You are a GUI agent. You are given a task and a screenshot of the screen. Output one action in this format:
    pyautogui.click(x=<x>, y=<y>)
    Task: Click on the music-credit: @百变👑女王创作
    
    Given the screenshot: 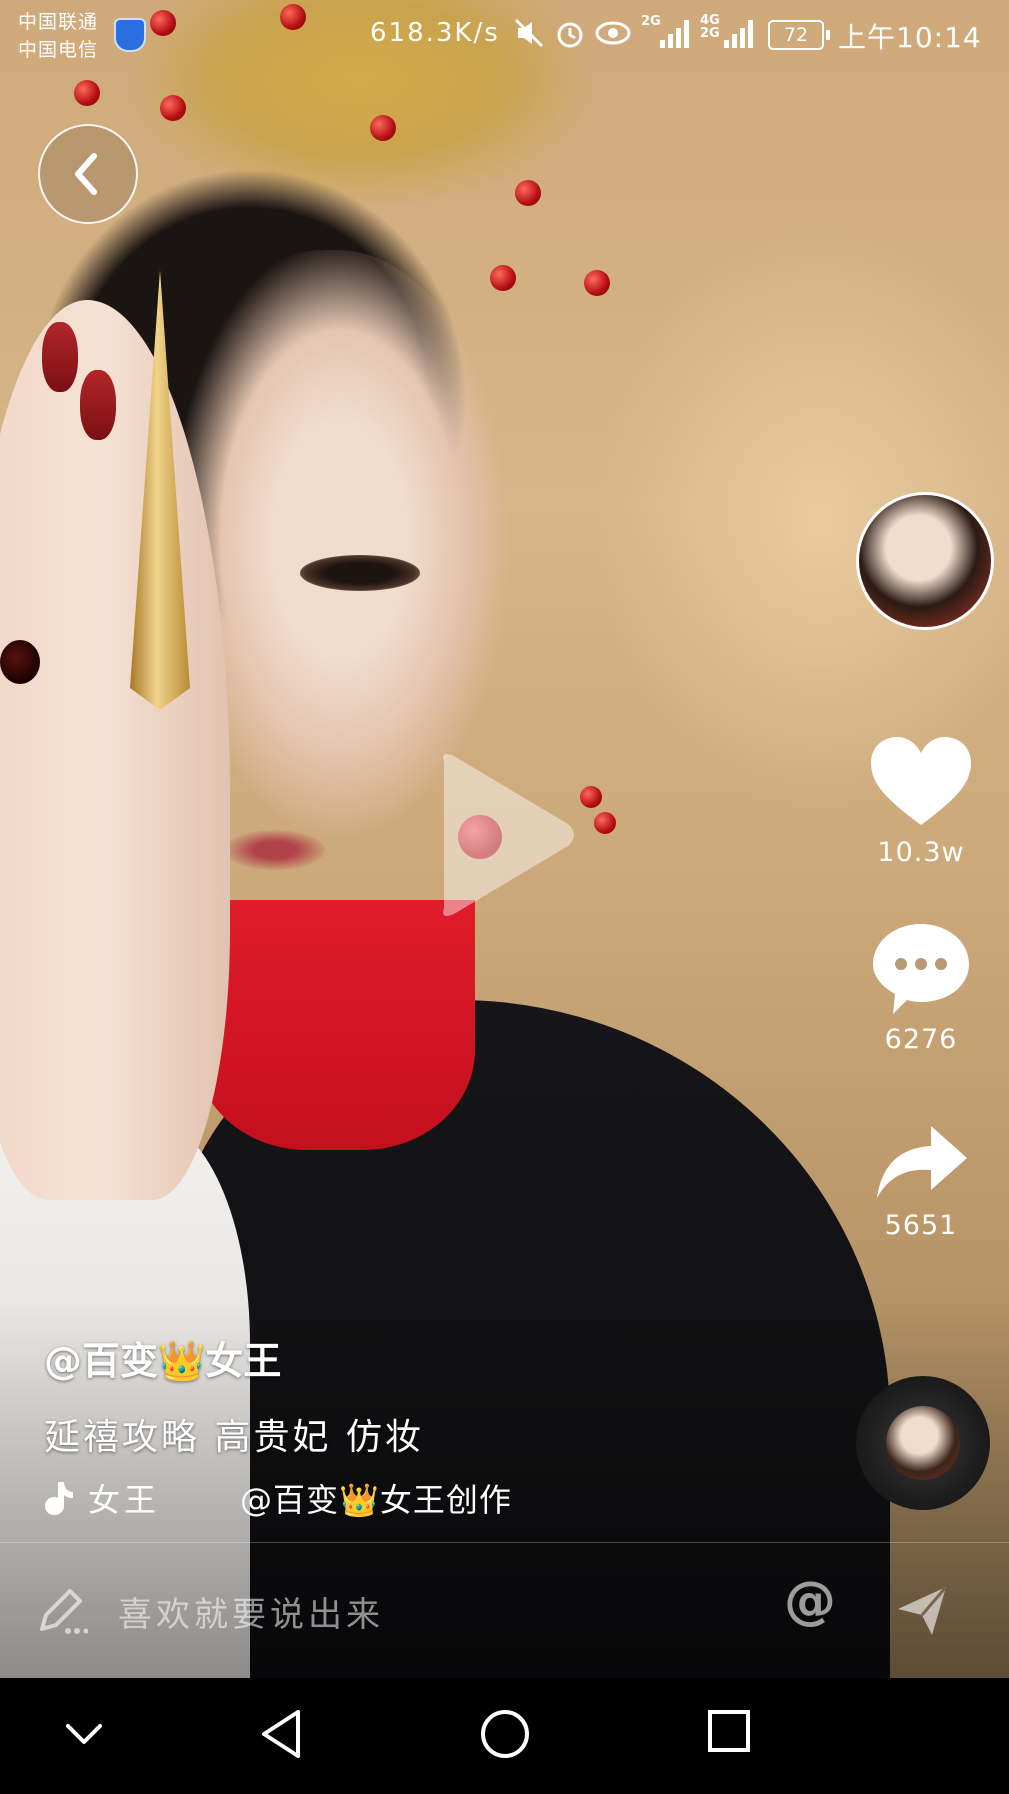 What is the action you would take?
    pyautogui.click(x=376, y=1500)
    